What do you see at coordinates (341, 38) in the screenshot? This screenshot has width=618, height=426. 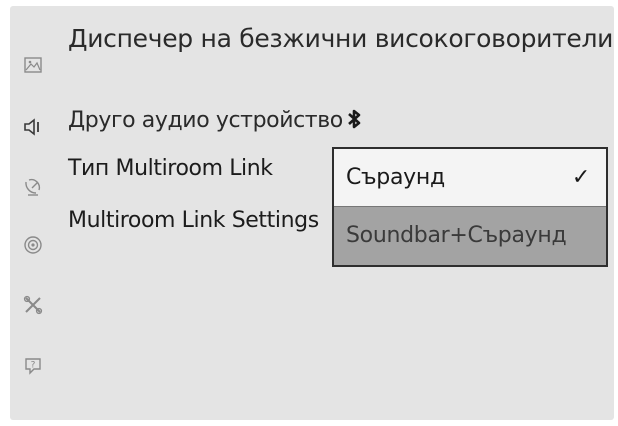 I see `page-title: Диспечер на безжични високоговорители` at bounding box center [341, 38].